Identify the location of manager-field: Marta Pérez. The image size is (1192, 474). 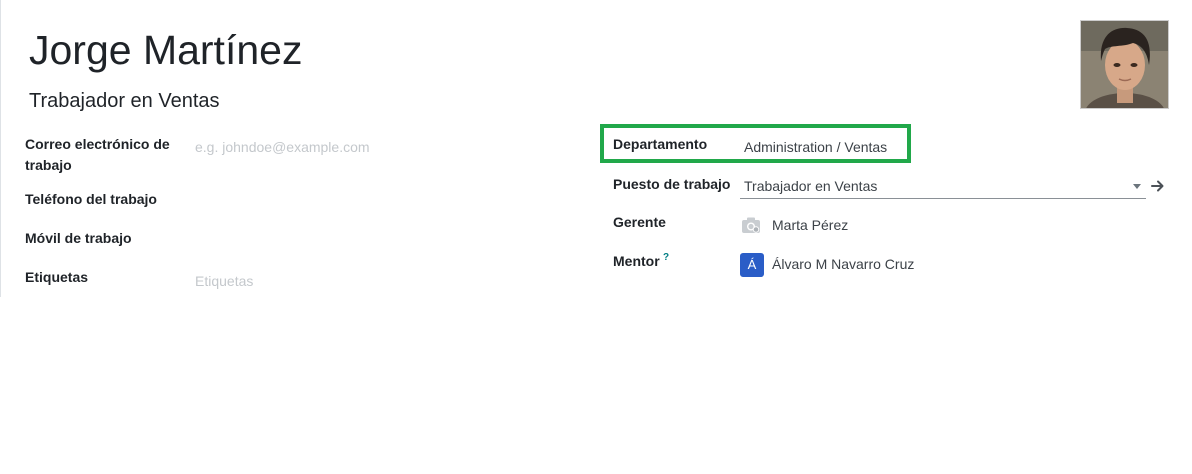
(810, 225).